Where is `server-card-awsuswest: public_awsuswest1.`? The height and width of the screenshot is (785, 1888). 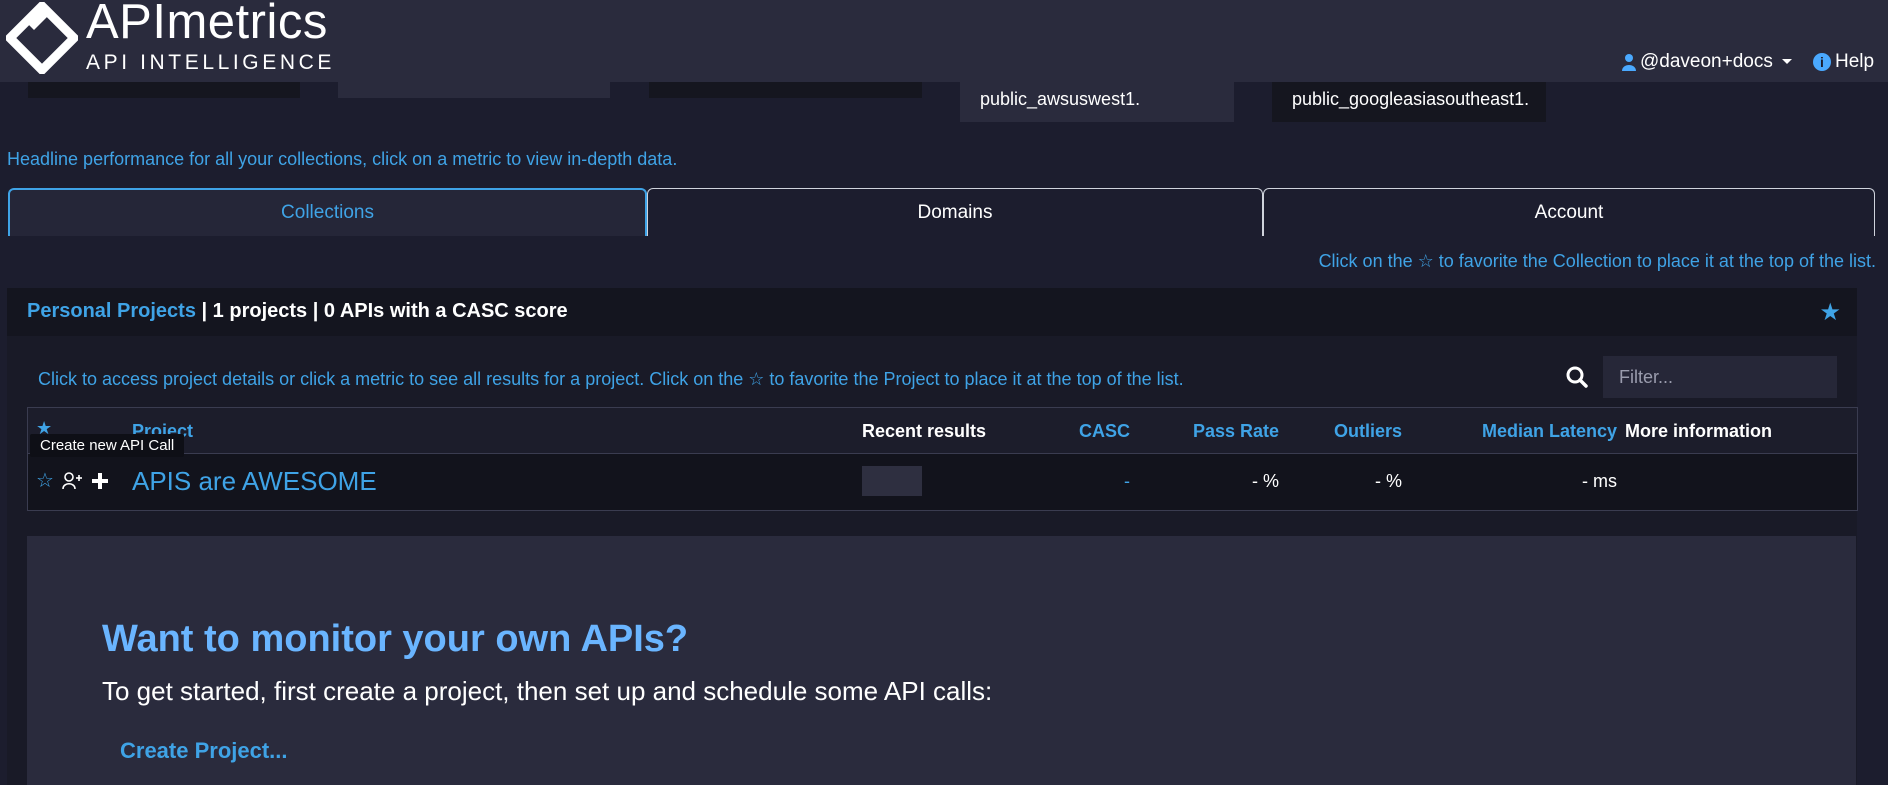
server-card-awsuswest: public_awsuswest1. is located at coordinates (1097, 99).